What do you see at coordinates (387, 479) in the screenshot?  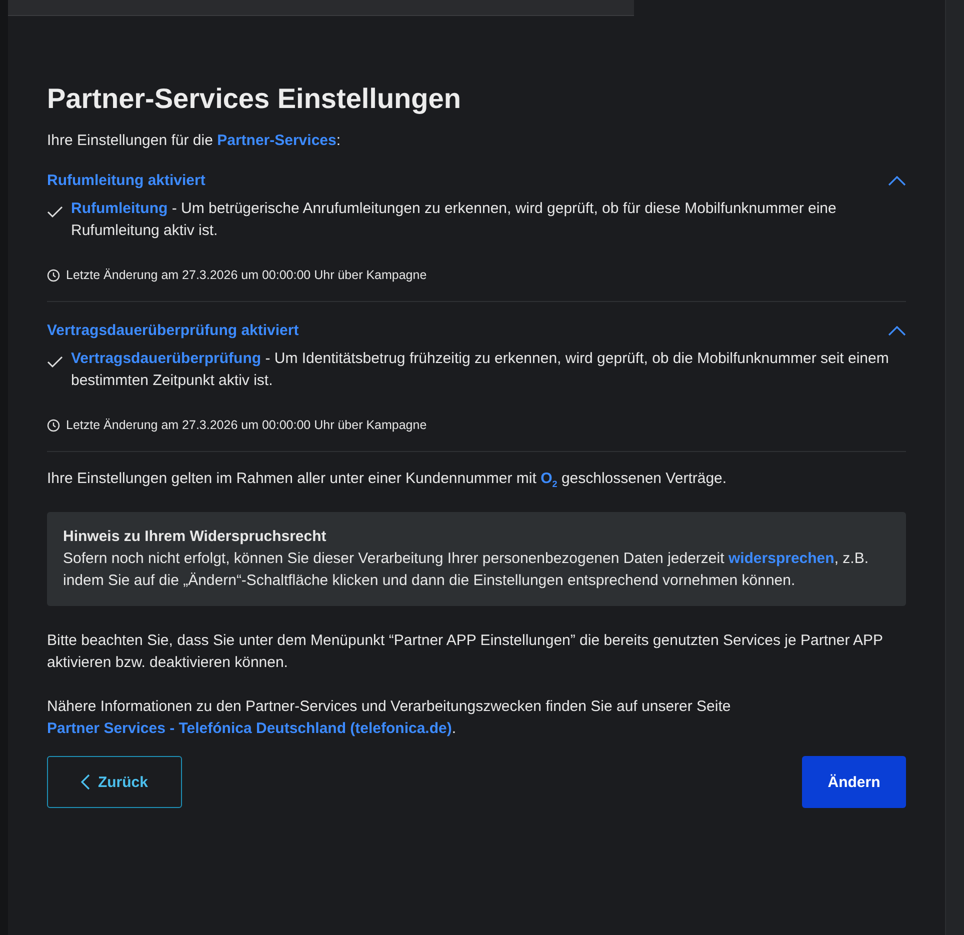 I see `scope-text: Ihre Einstellungen gelten im Rahmen aller unter einer Kundennummer mit O$_{2}$ geschlossenen Verträge.` at bounding box center [387, 479].